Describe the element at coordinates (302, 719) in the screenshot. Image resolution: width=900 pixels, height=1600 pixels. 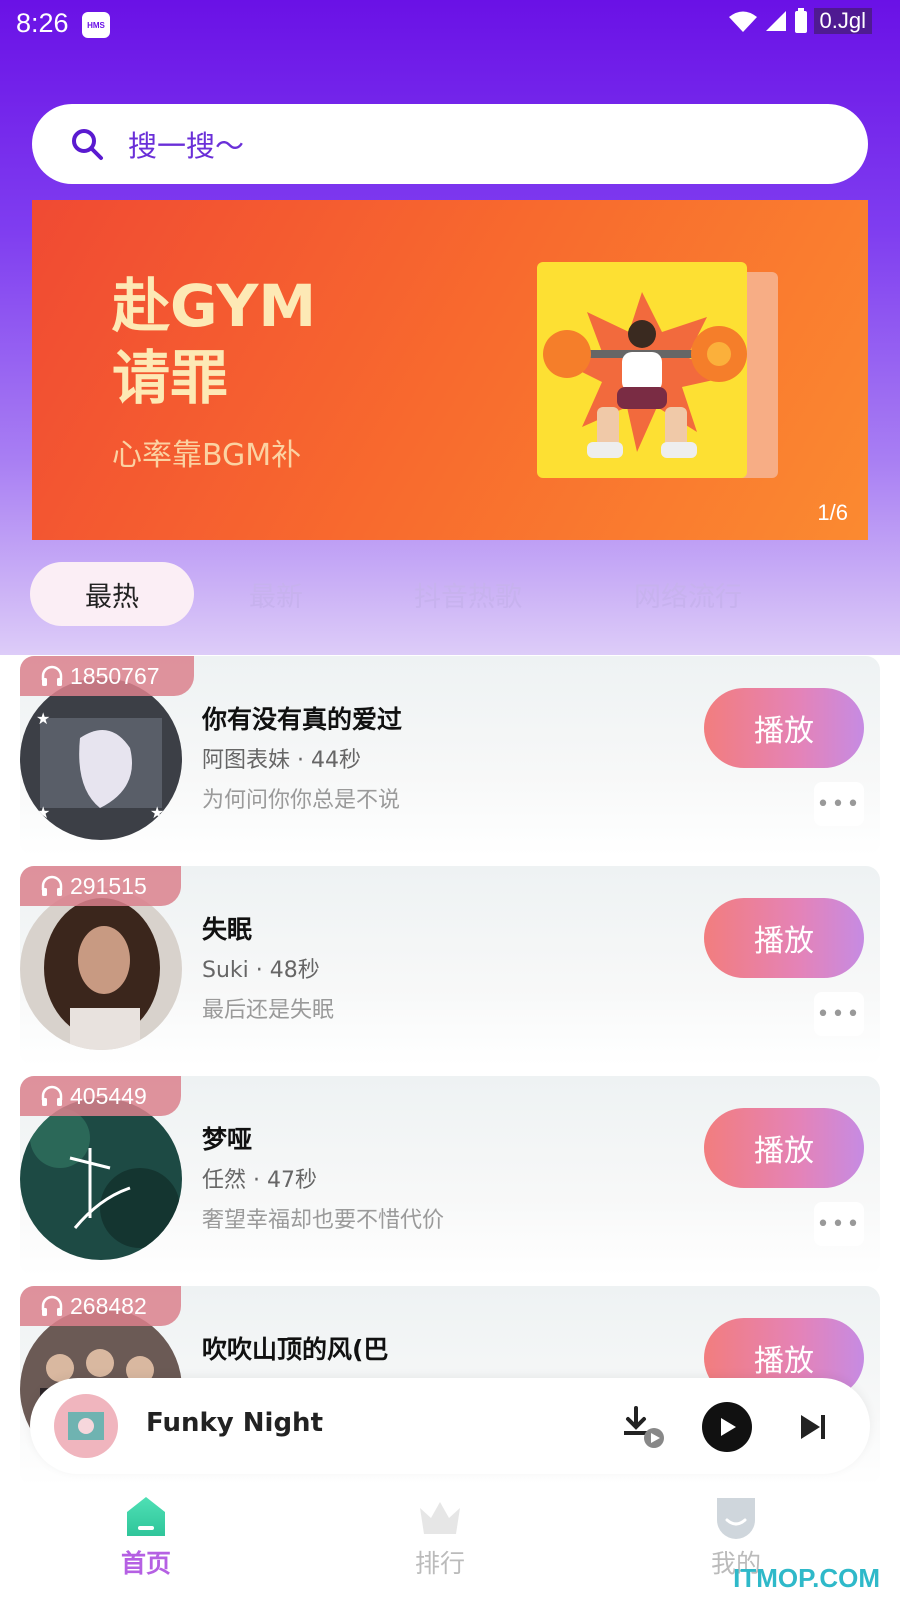
I see `song-title: 你有没有真的爱过` at that location.